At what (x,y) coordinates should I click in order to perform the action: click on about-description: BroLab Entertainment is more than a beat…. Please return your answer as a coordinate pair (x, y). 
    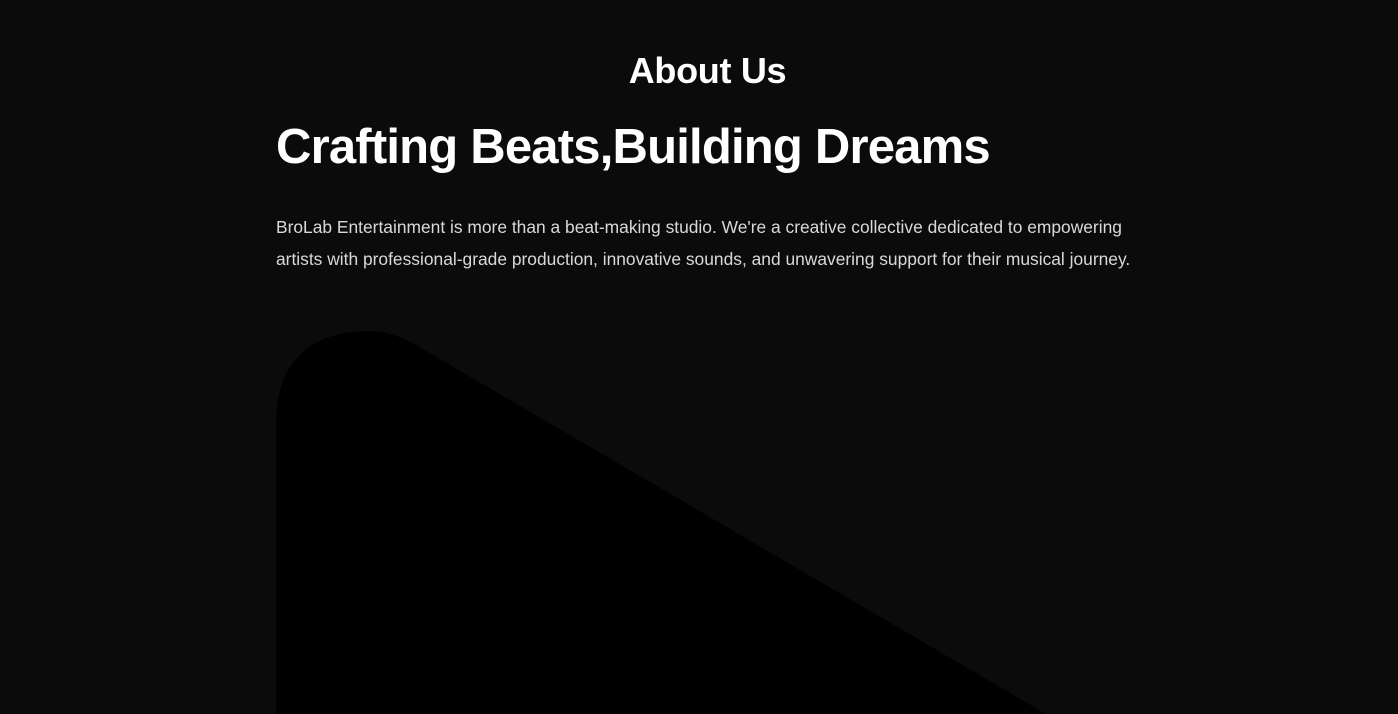
    Looking at the image, I should click on (703, 243).